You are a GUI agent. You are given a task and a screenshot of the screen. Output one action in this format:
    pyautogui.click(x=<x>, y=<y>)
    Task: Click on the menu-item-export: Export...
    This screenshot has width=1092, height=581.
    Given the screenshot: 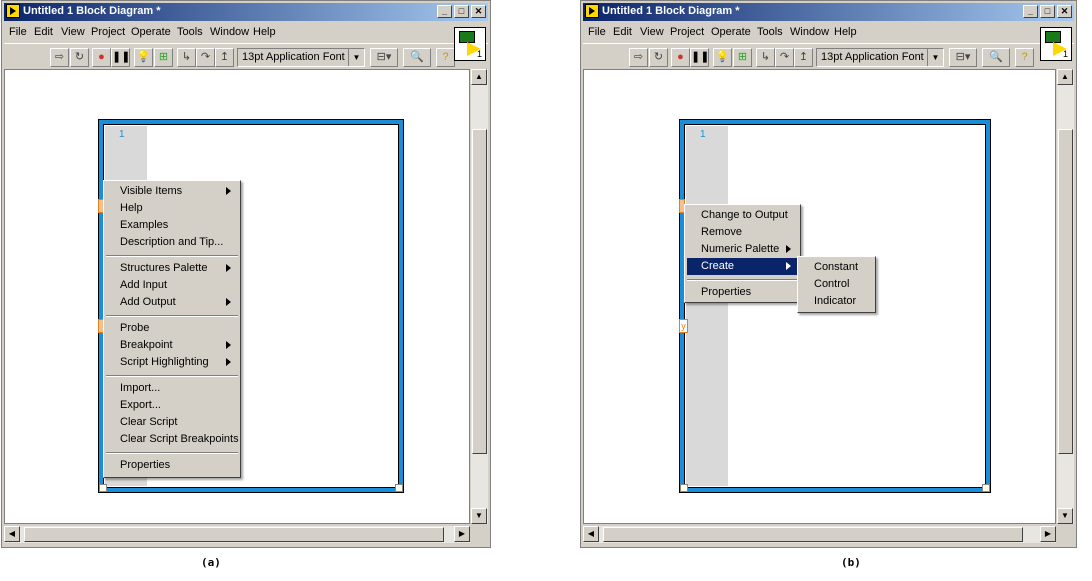 What is the action you would take?
    pyautogui.click(x=172, y=405)
    